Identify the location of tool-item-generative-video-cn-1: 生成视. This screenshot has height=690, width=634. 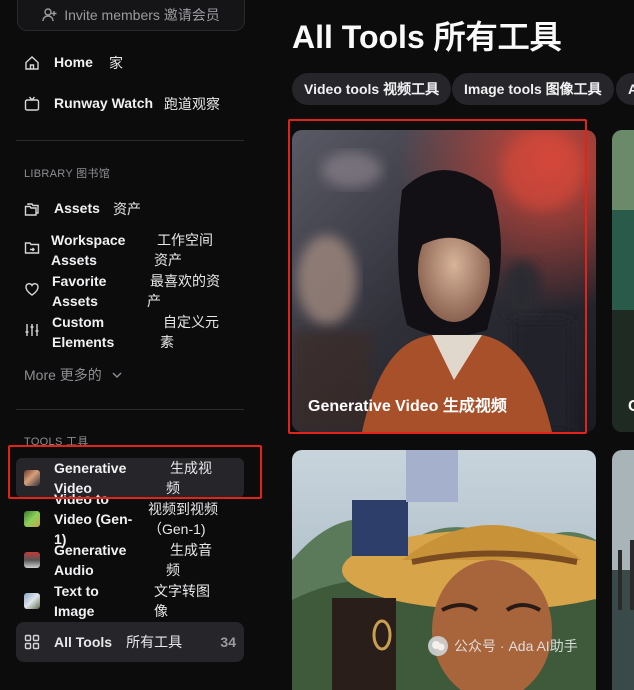
(191, 468).